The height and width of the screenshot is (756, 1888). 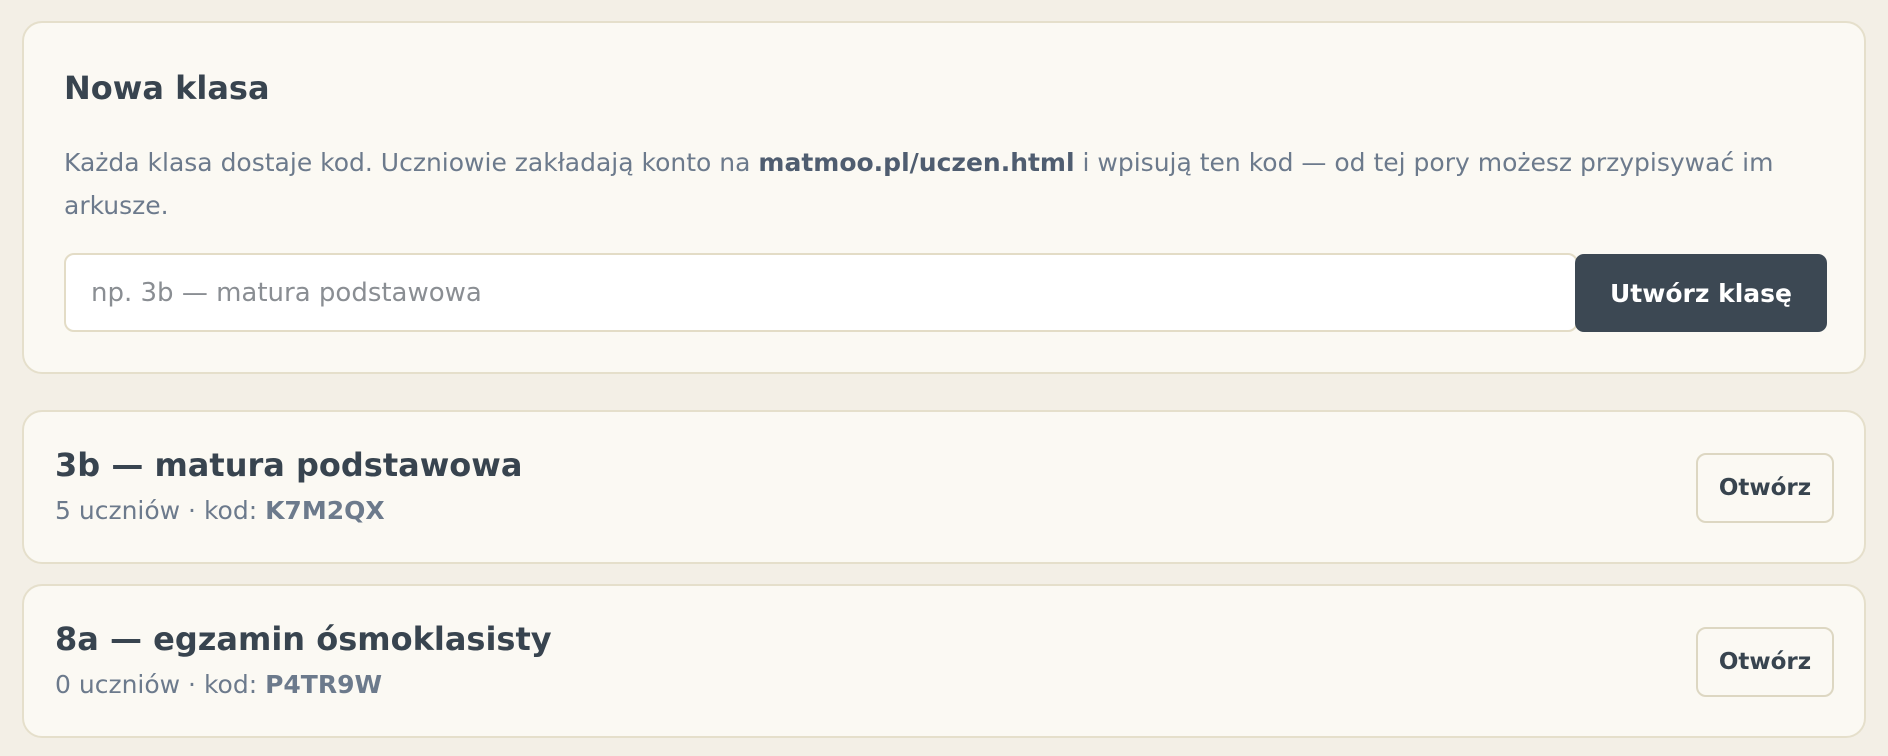 I want to click on student-count: 0 uczniów · kod:, so click(x=160, y=684).